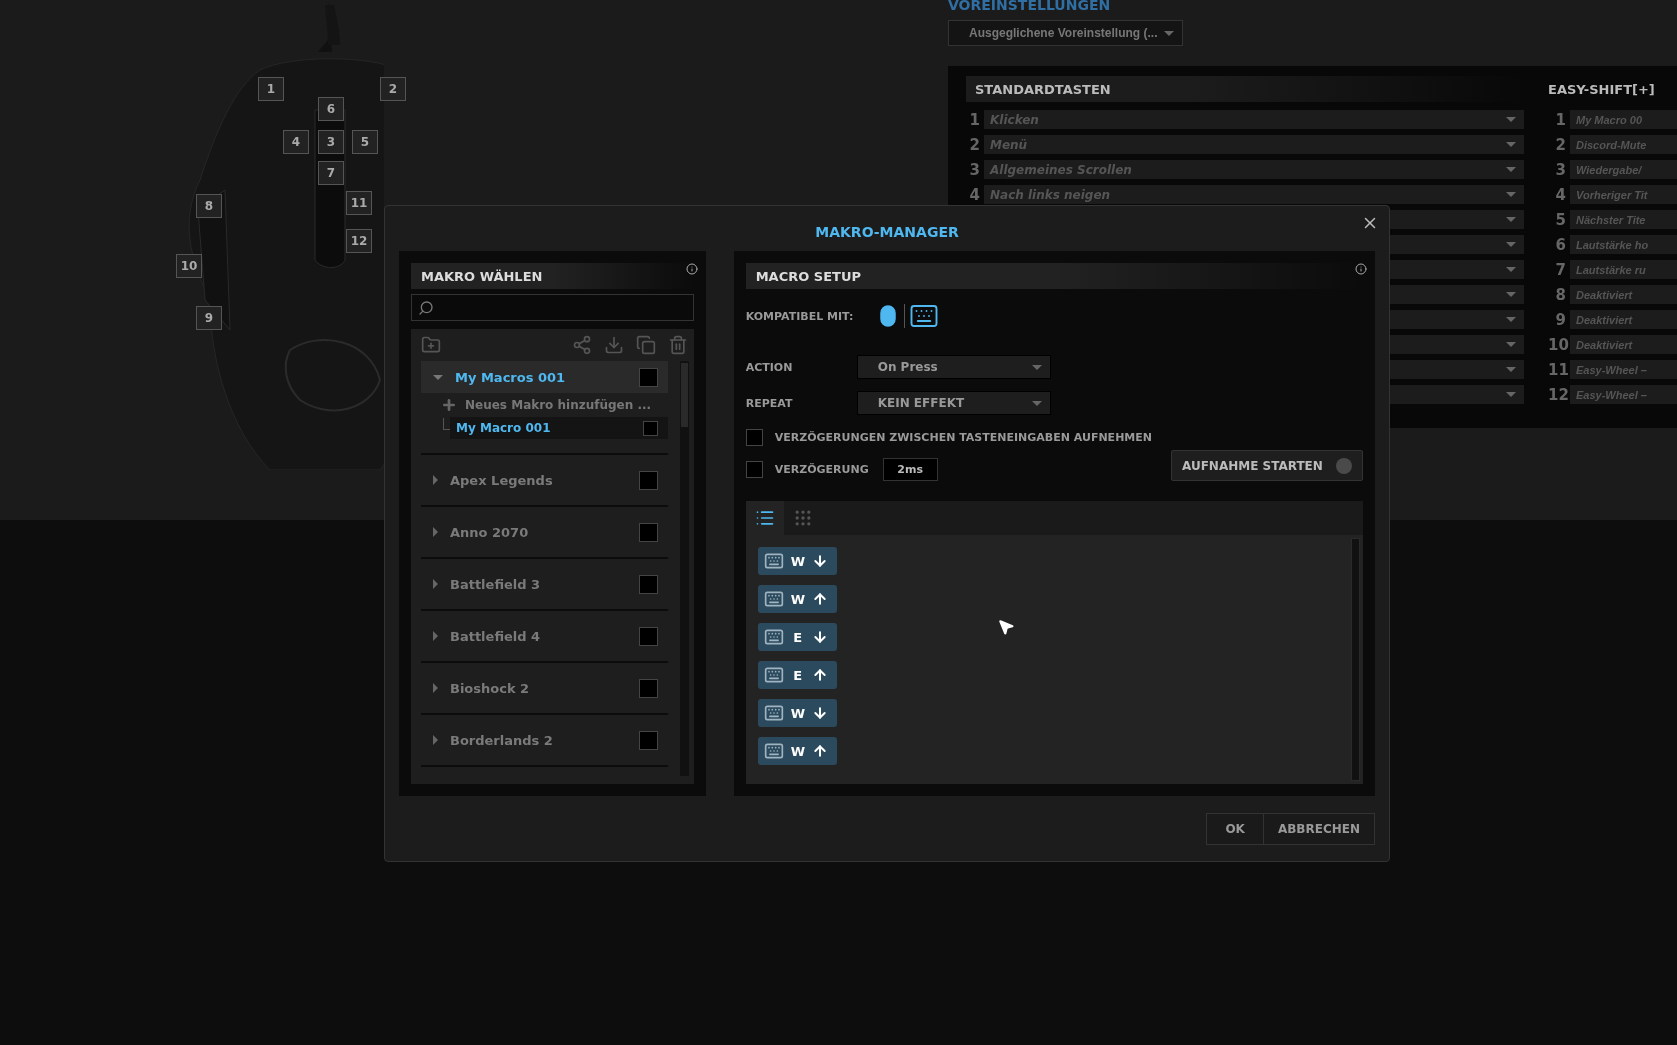 The height and width of the screenshot is (1045, 1677). What do you see at coordinates (359, 203) in the screenshot?
I see `button-number-tag: 11` at bounding box center [359, 203].